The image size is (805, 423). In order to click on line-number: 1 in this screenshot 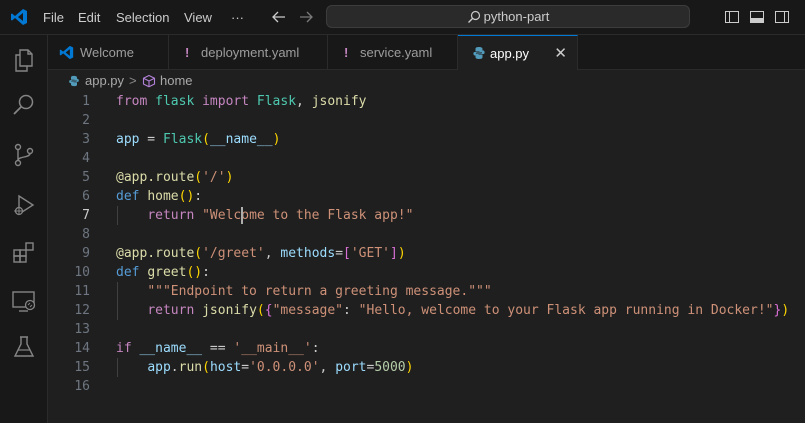, I will do `click(86, 101)`.